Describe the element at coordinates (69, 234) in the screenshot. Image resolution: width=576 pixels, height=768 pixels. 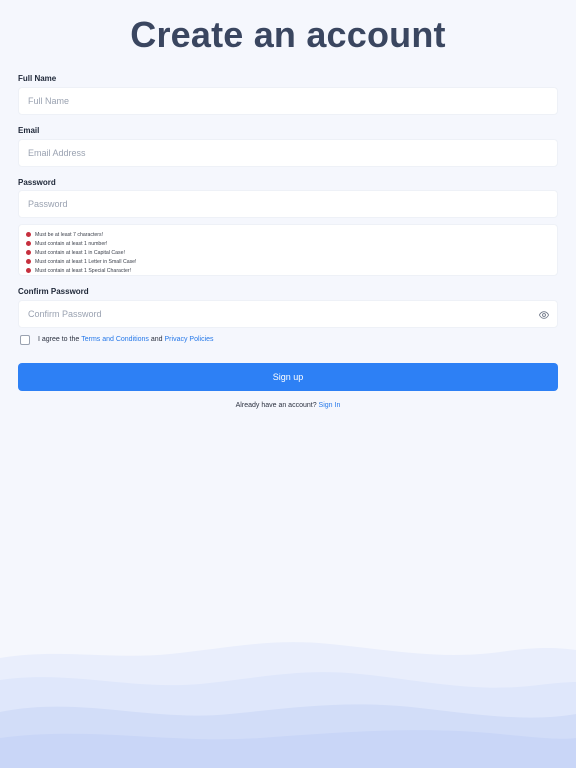
I see `password-rule-text: Must be at least 7 characters!` at that location.